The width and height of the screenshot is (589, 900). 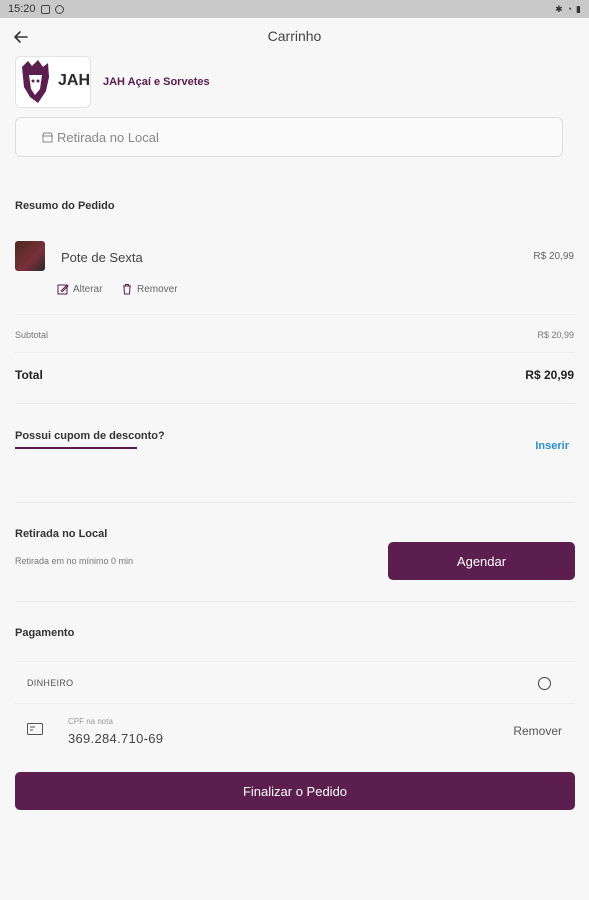 I want to click on total-value: R$ 20,99, so click(x=549, y=375).